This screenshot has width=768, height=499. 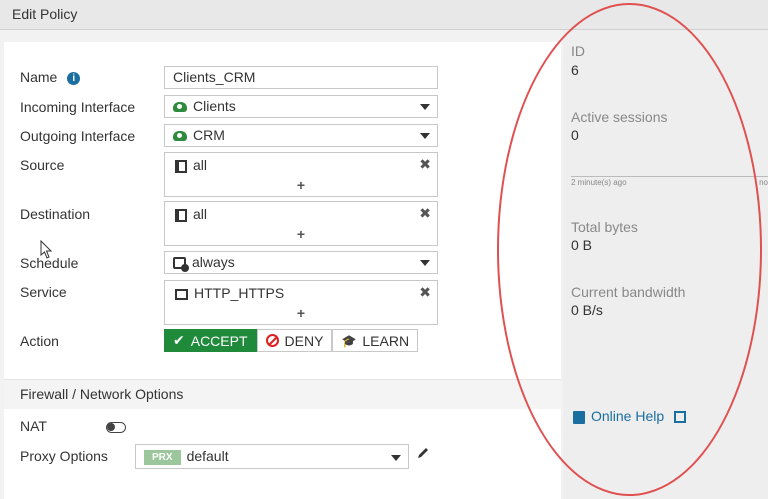 What do you see at coordinates (239, 293) in the screenshot?
I see `service-value: HTTP_HTTPS` at bounding box center [239, 293].